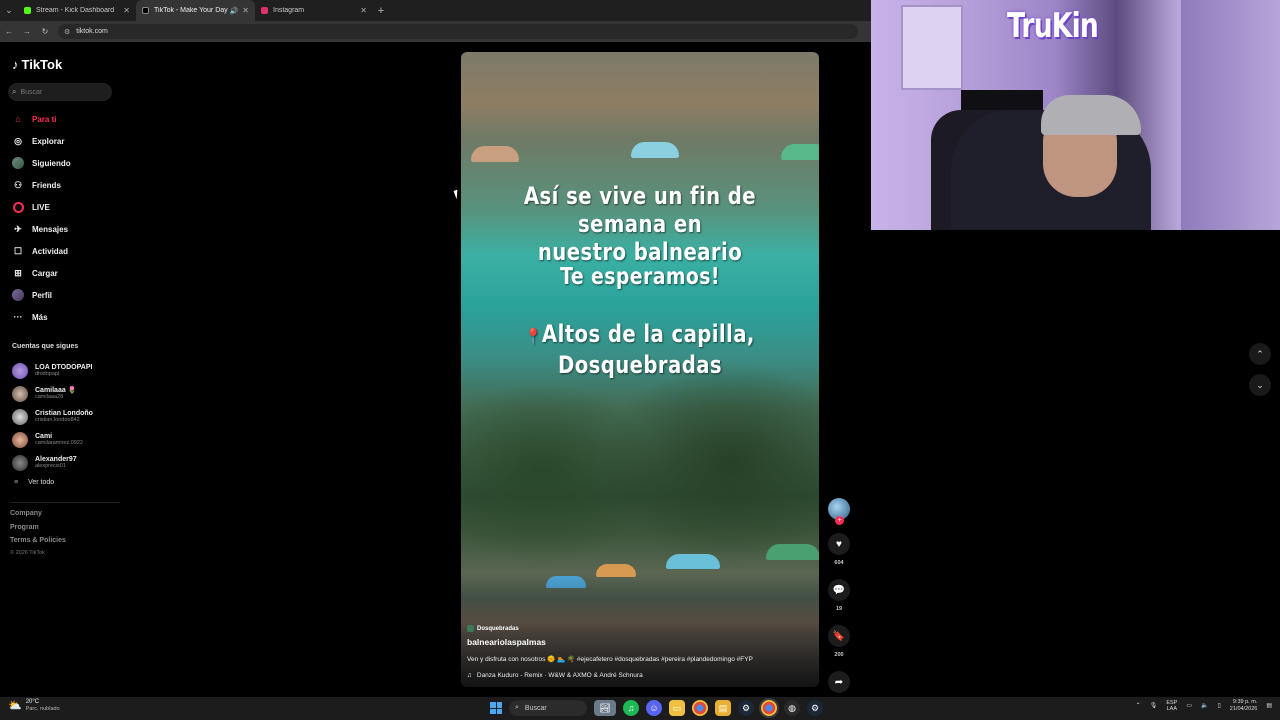  I want to click on following-section-title: Cuentas que sigues, so click(45, 346).